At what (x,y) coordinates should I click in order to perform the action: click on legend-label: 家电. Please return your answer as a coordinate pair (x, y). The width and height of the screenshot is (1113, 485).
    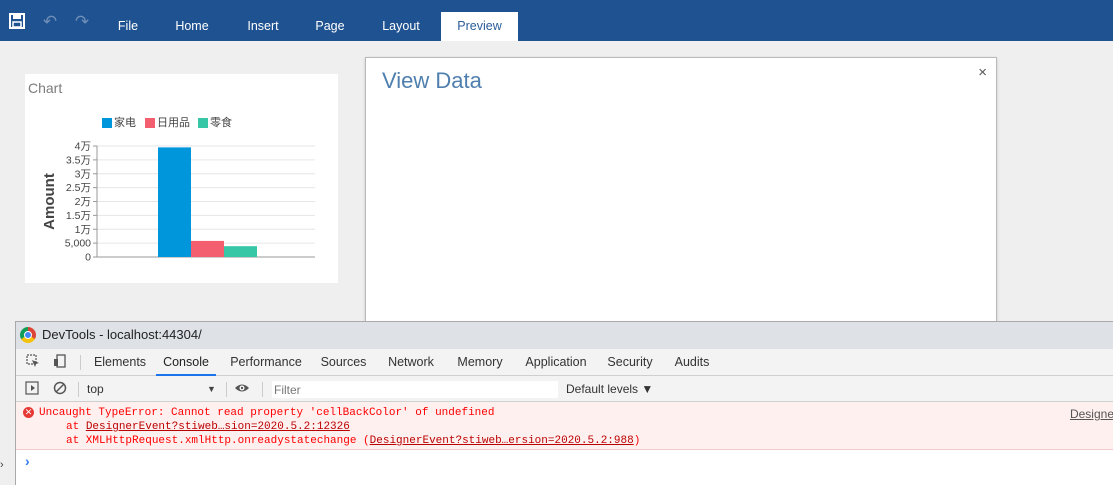
    Looking at the image, I should click on (125, 123).